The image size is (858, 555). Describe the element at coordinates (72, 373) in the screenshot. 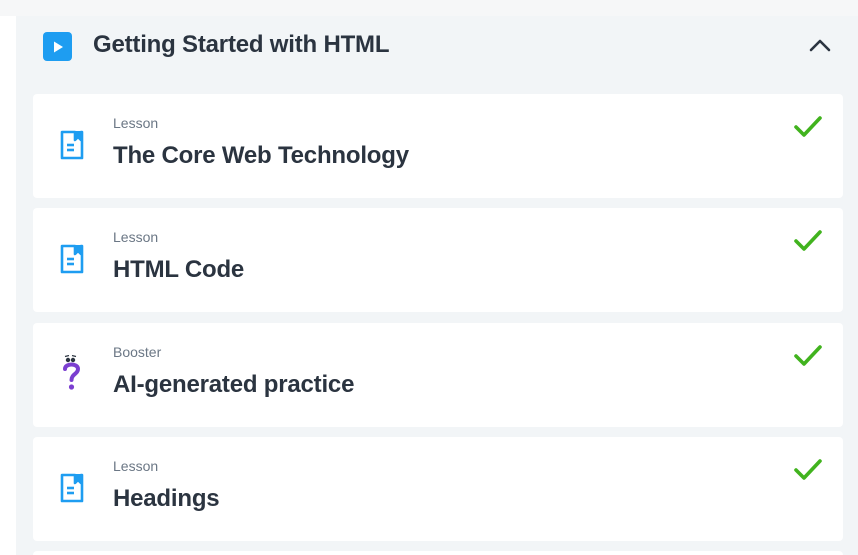

I see `booster-question-icon` at that location.